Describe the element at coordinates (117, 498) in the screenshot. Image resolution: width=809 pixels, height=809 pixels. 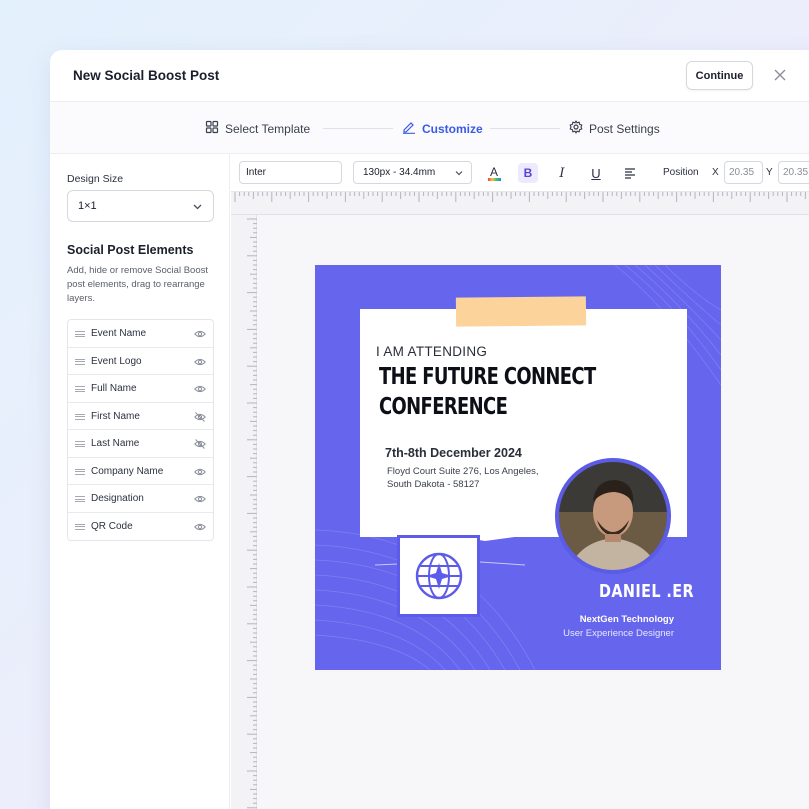
I see `element-label: Designation` at that location.